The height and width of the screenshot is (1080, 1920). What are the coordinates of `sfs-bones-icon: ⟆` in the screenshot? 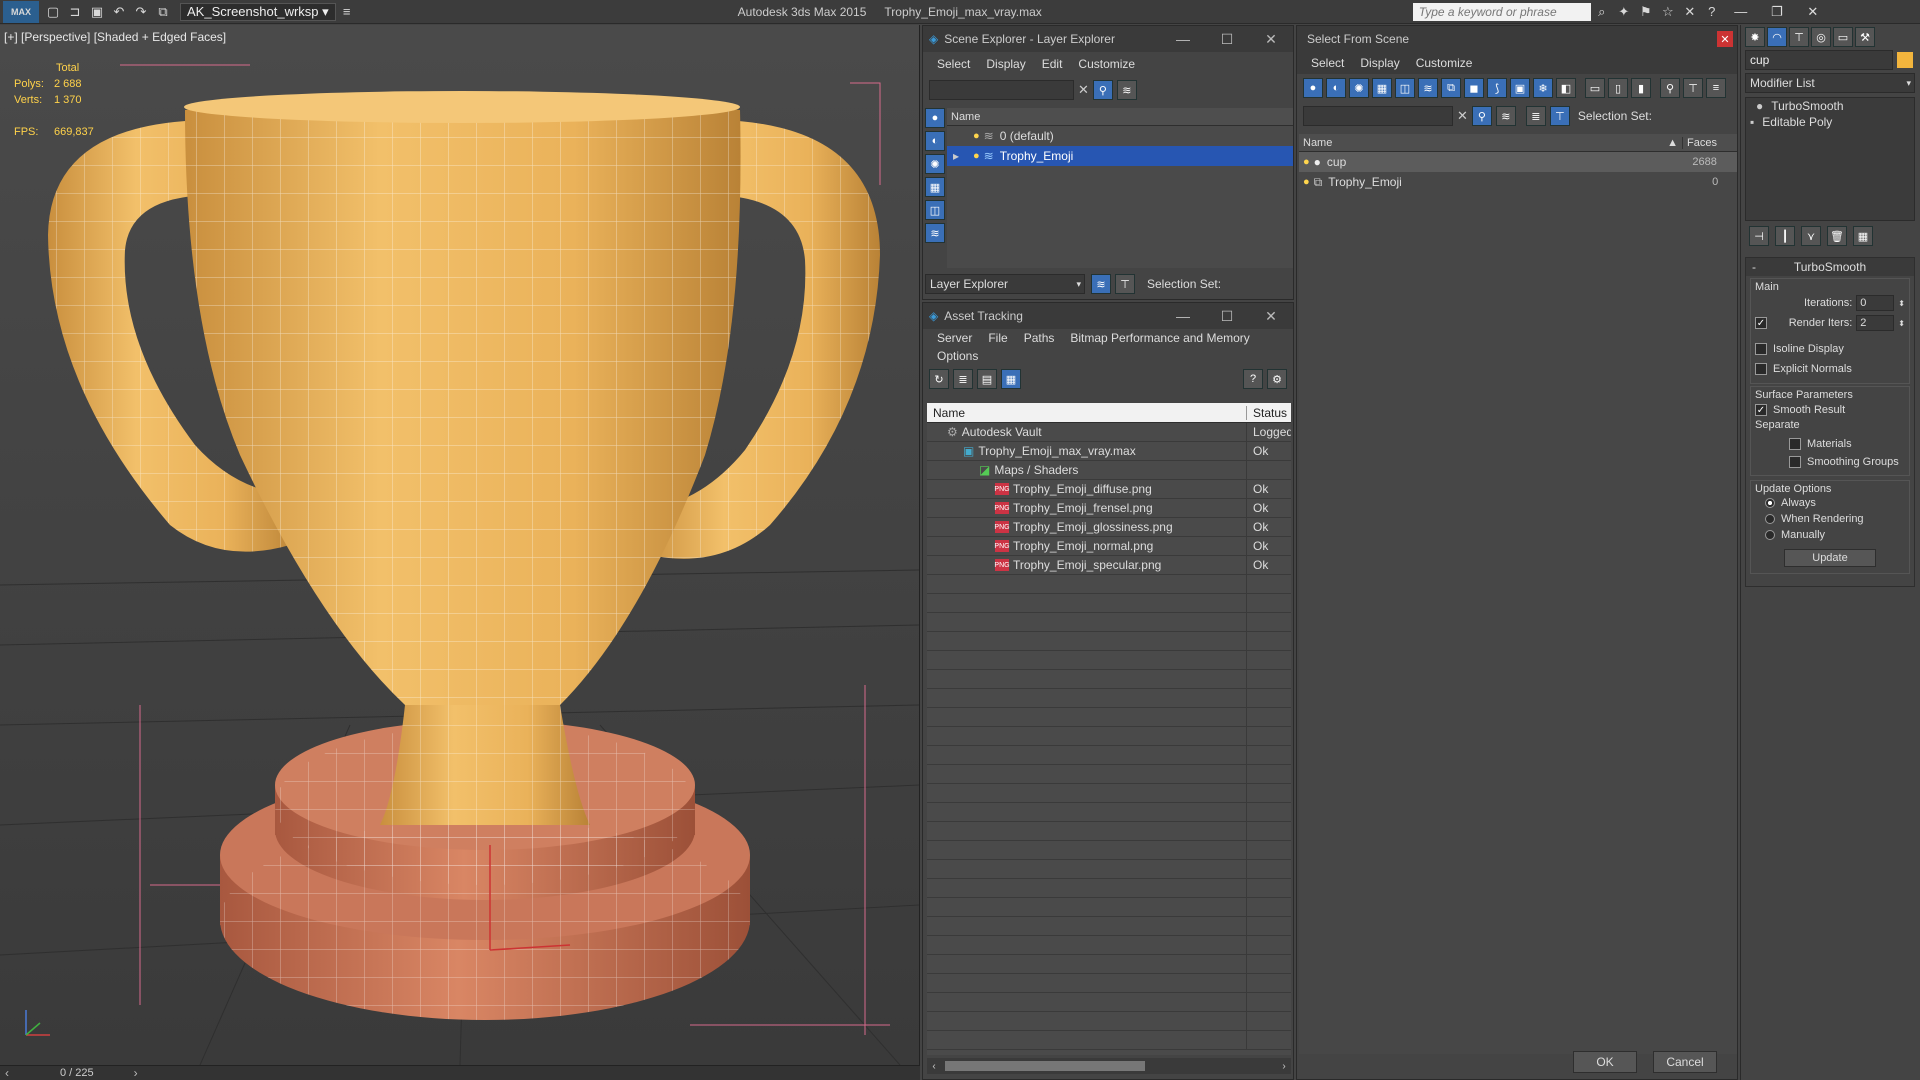 It's located at (1497, 88).